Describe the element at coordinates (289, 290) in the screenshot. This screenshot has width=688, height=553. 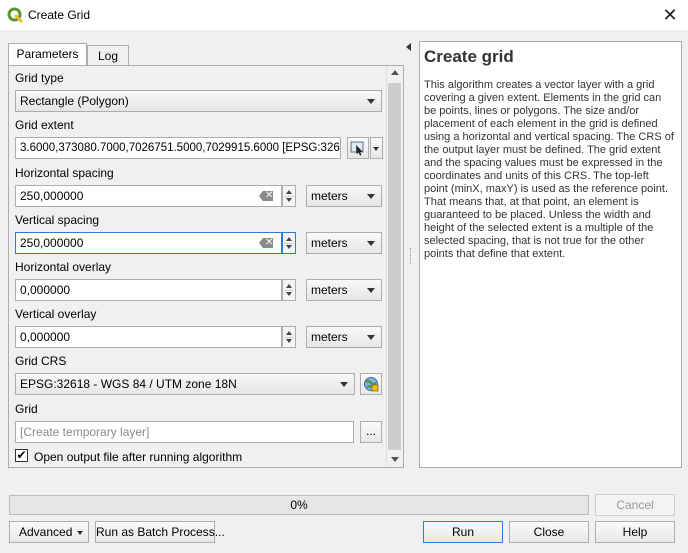
I see `horizontal-overlay-stepper` at that location.